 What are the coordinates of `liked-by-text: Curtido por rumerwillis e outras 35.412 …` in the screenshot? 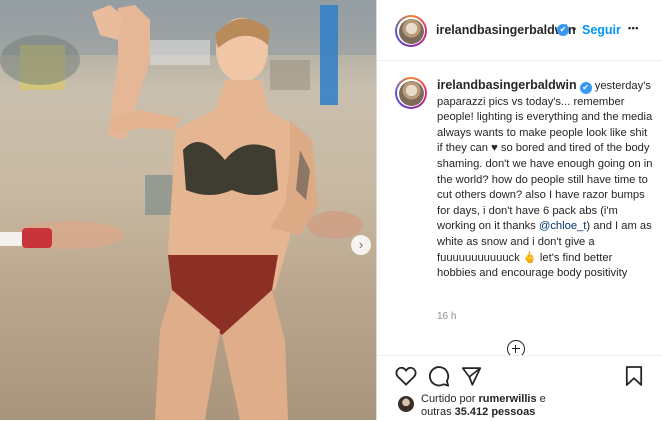 It's located at (483, 406).